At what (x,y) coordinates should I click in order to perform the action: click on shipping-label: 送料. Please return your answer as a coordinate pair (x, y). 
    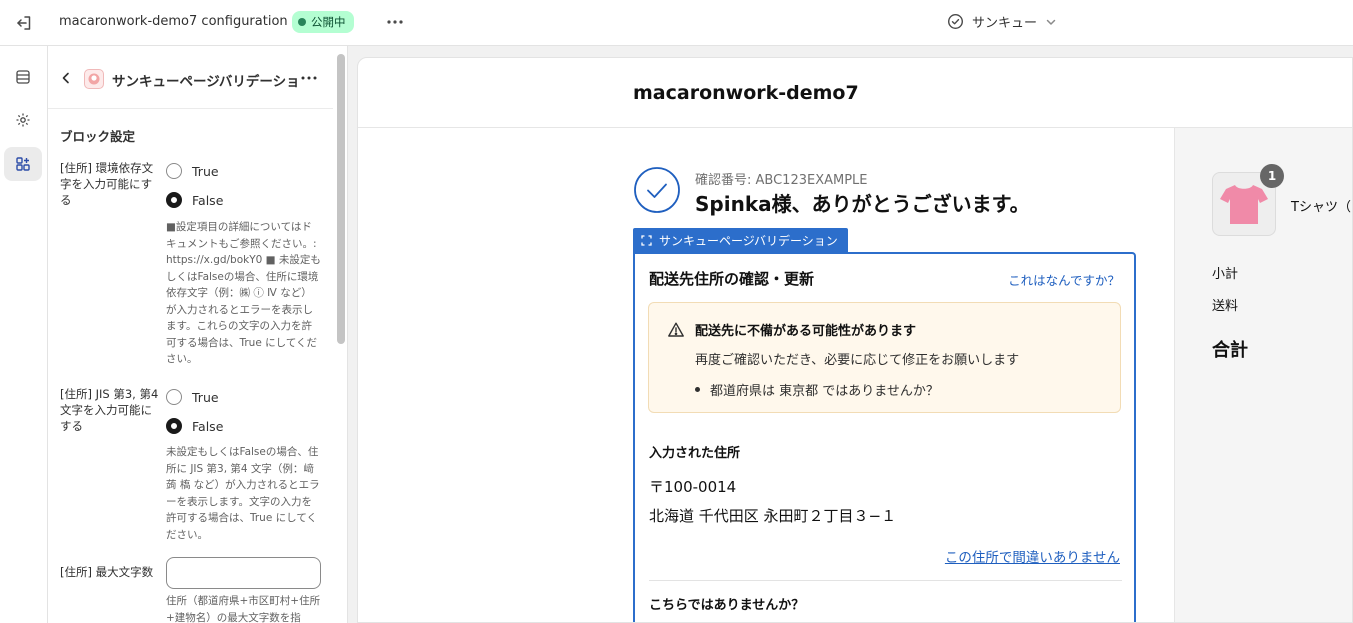
    Looking at the image, I should click on (1225, 306).